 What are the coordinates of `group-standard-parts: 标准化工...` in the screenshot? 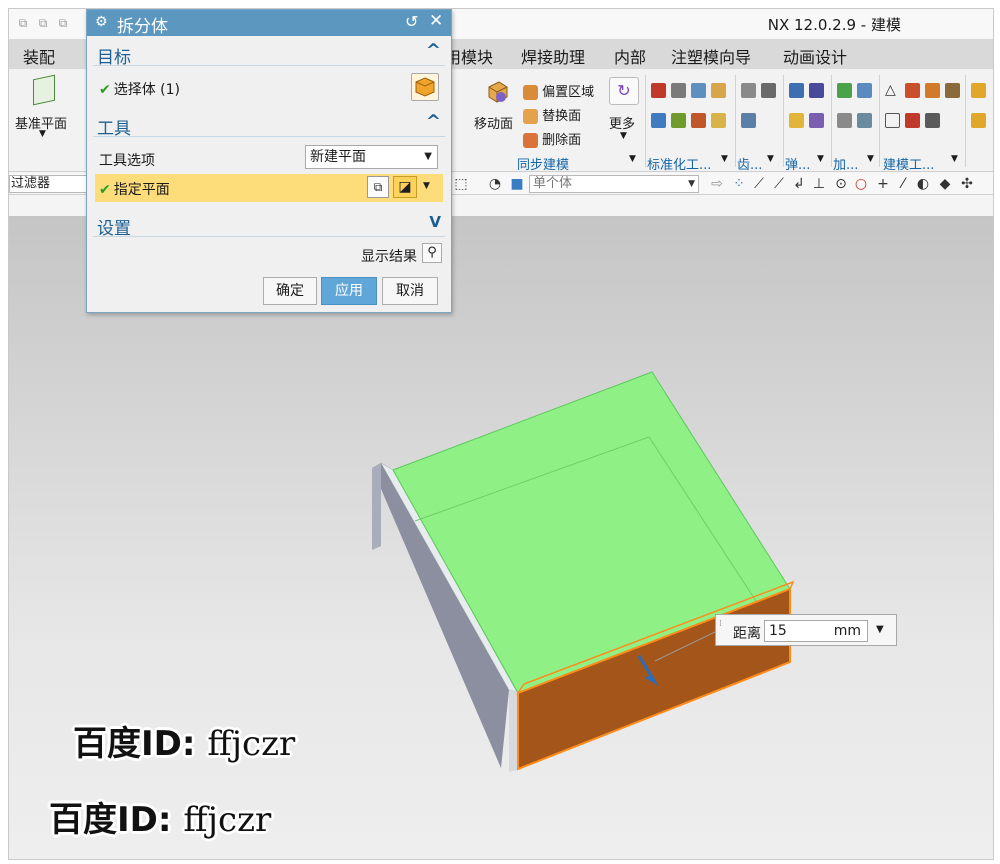 It's located at (679, 163).